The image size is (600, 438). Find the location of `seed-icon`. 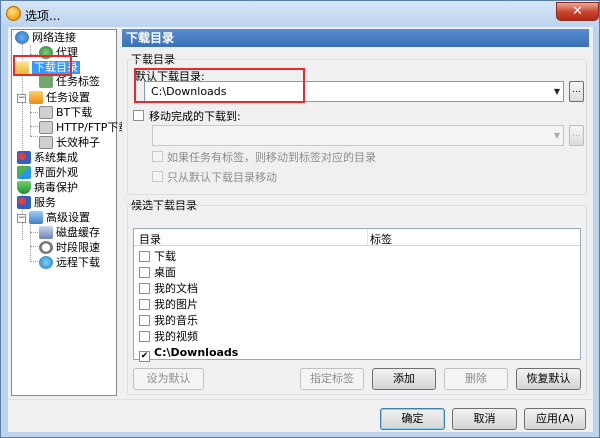

seed-icon is located at coordinates (46, 142).